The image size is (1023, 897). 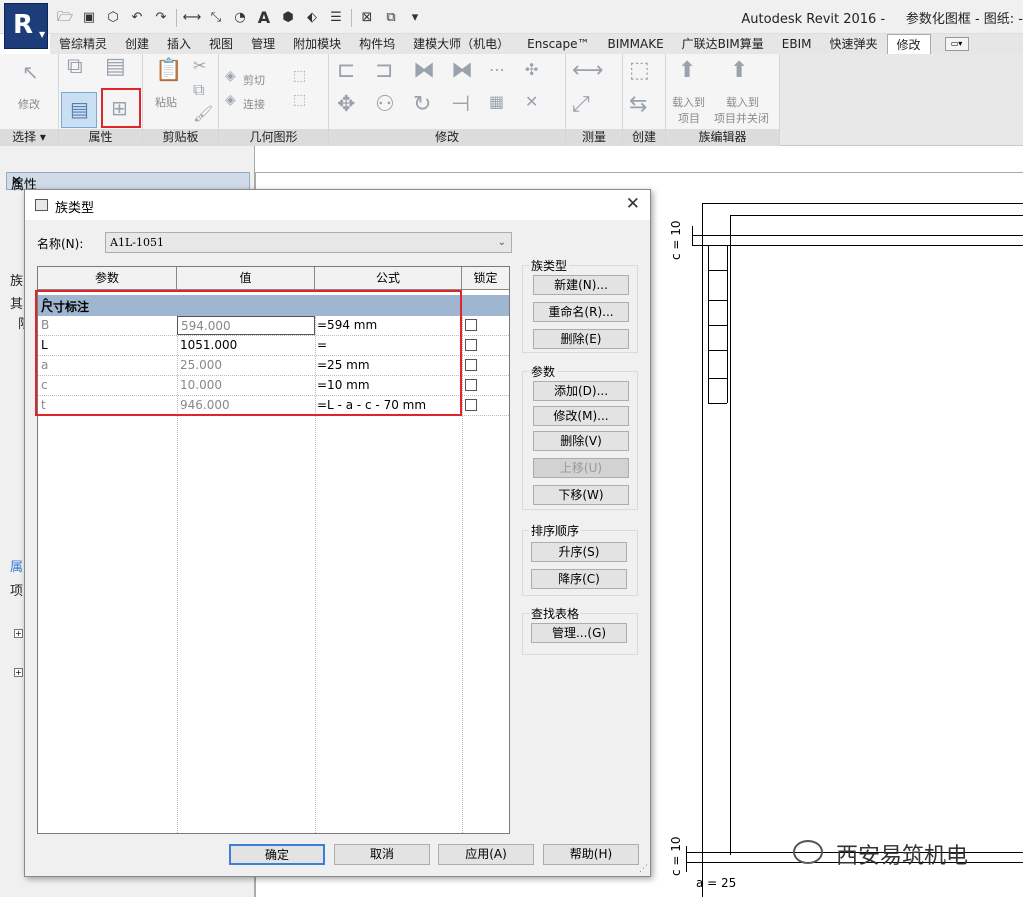 What do you see at coordinates (688, 102) in the screenshot?
I see `load-into-project-label: 载入到` at bounding box center [688, 102].